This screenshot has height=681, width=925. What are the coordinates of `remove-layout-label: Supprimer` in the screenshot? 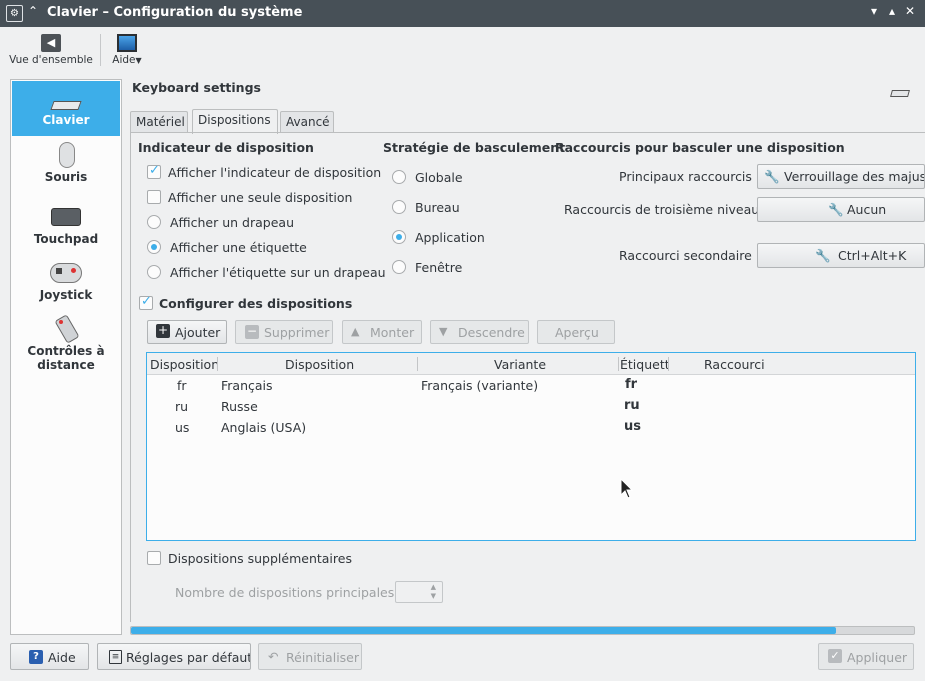 It's located at (297, 332).